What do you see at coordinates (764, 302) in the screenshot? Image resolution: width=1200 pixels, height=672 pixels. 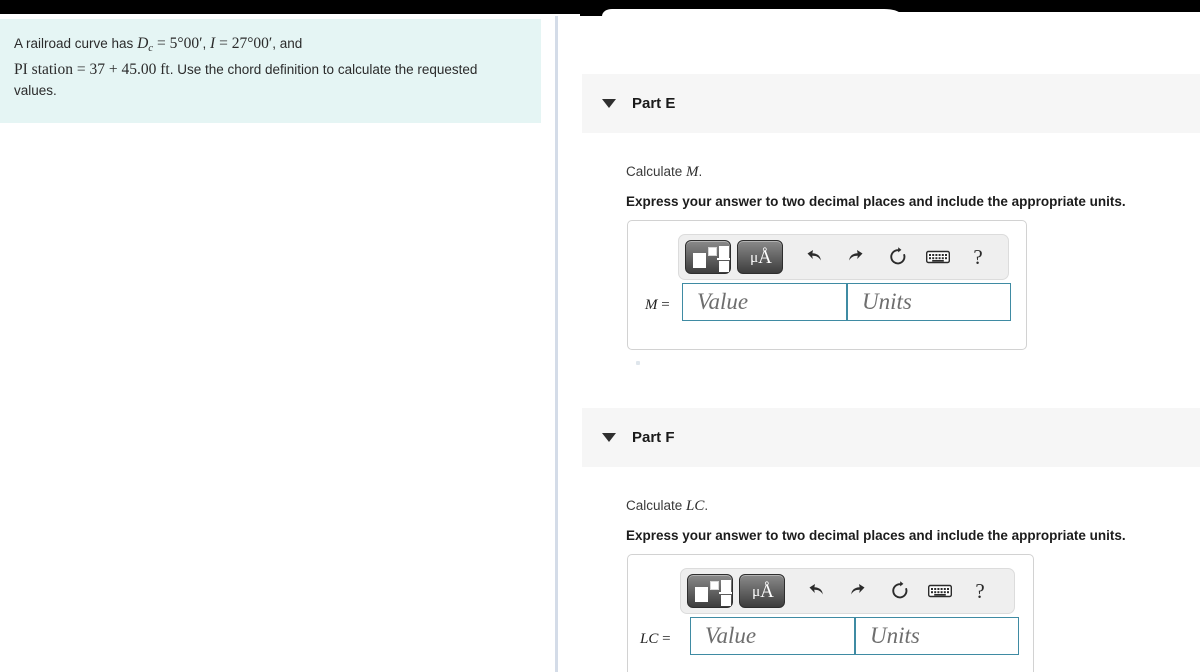 I see `value-input-e: Value` at bounding box center [764, 302].